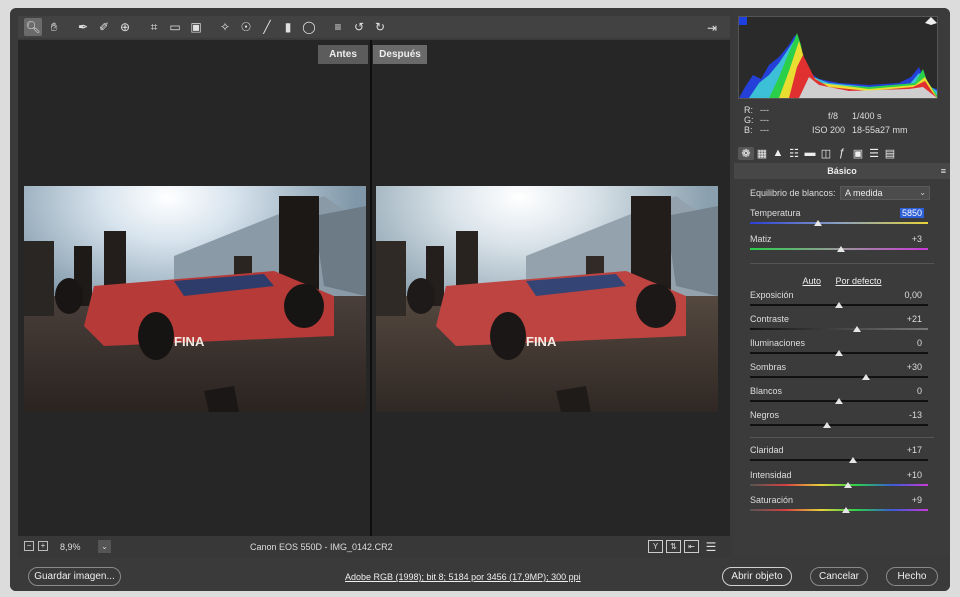  I want to click on fullscreen-icon: ⇥, so click(712, 28).